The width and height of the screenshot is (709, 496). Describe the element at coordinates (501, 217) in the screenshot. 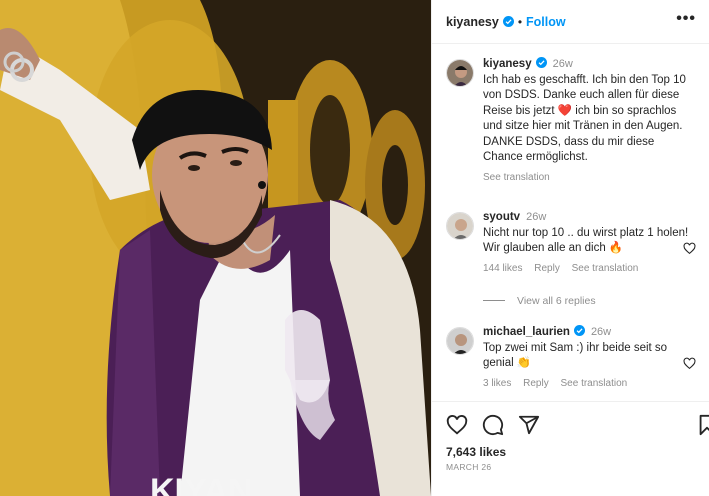

I see `comment-author: syoutv` at that location.